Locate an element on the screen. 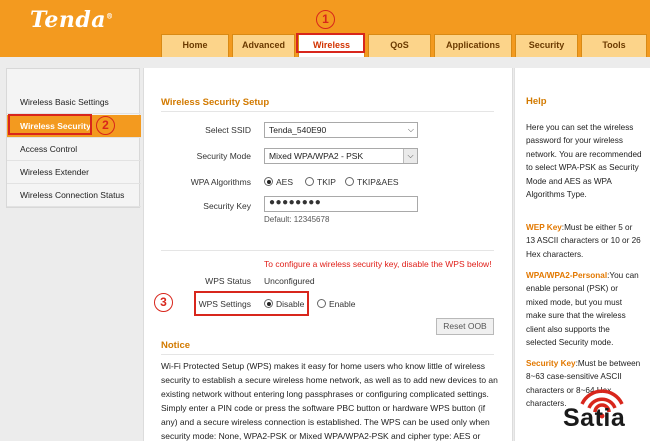 The height and width of the screenshot is (441, 650). notice-title: Notice is located at coordinates (176, 345).